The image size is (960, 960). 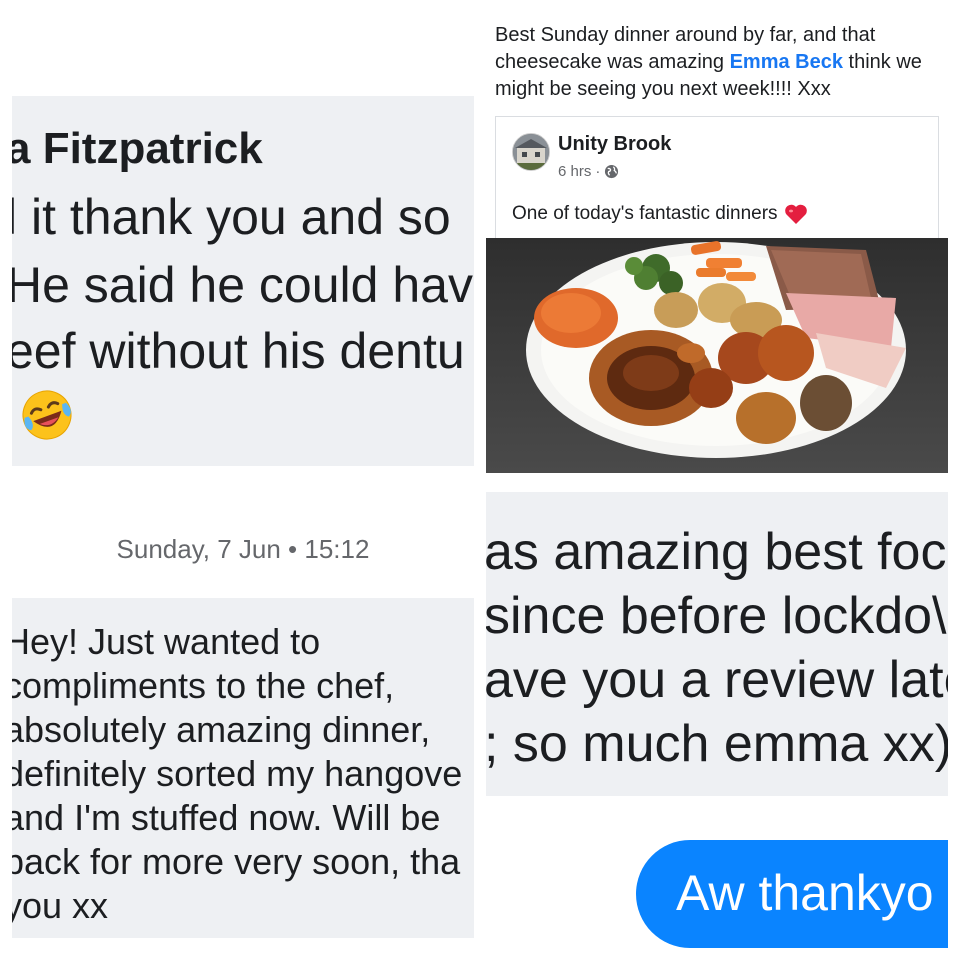 What do you see at coordinates (166, 641) in the screenshot?
I see `message-line: Hey! Just wanted to` at bounding box center [166, 641].